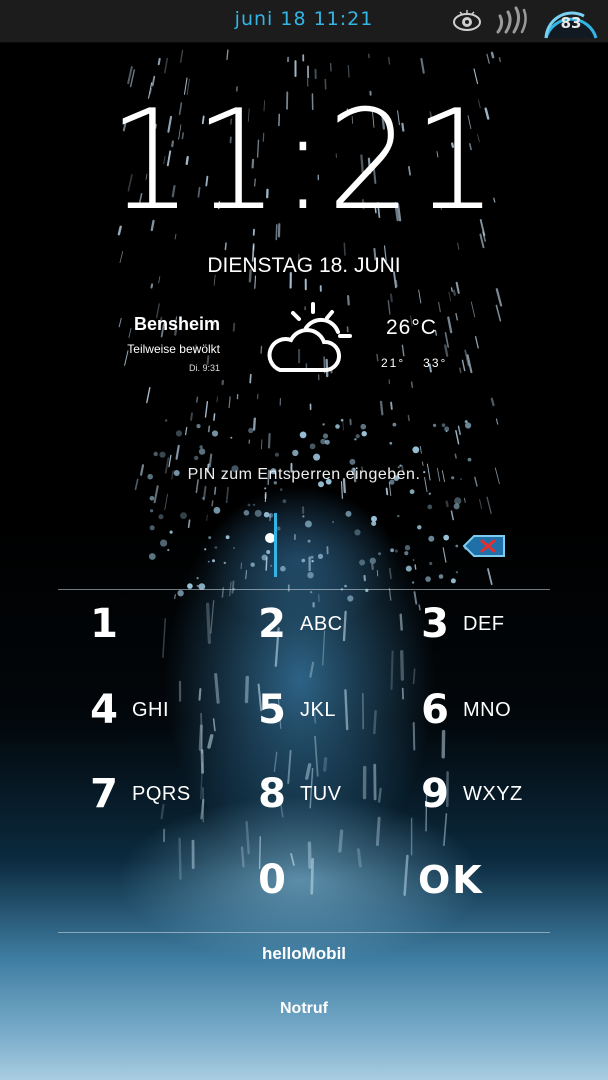 The image size is (608, 1080). Describe the element at coordinates (272, 710) in the screenshot. I see `key-digit: 5` at that location.